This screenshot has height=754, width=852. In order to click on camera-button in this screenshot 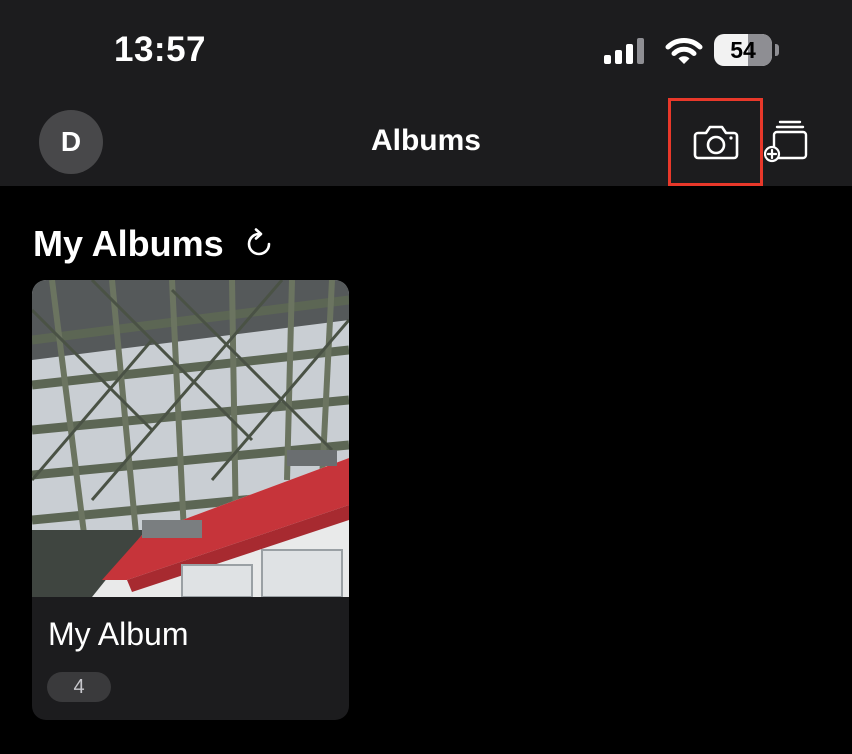, I will do `click(715, 142)`.